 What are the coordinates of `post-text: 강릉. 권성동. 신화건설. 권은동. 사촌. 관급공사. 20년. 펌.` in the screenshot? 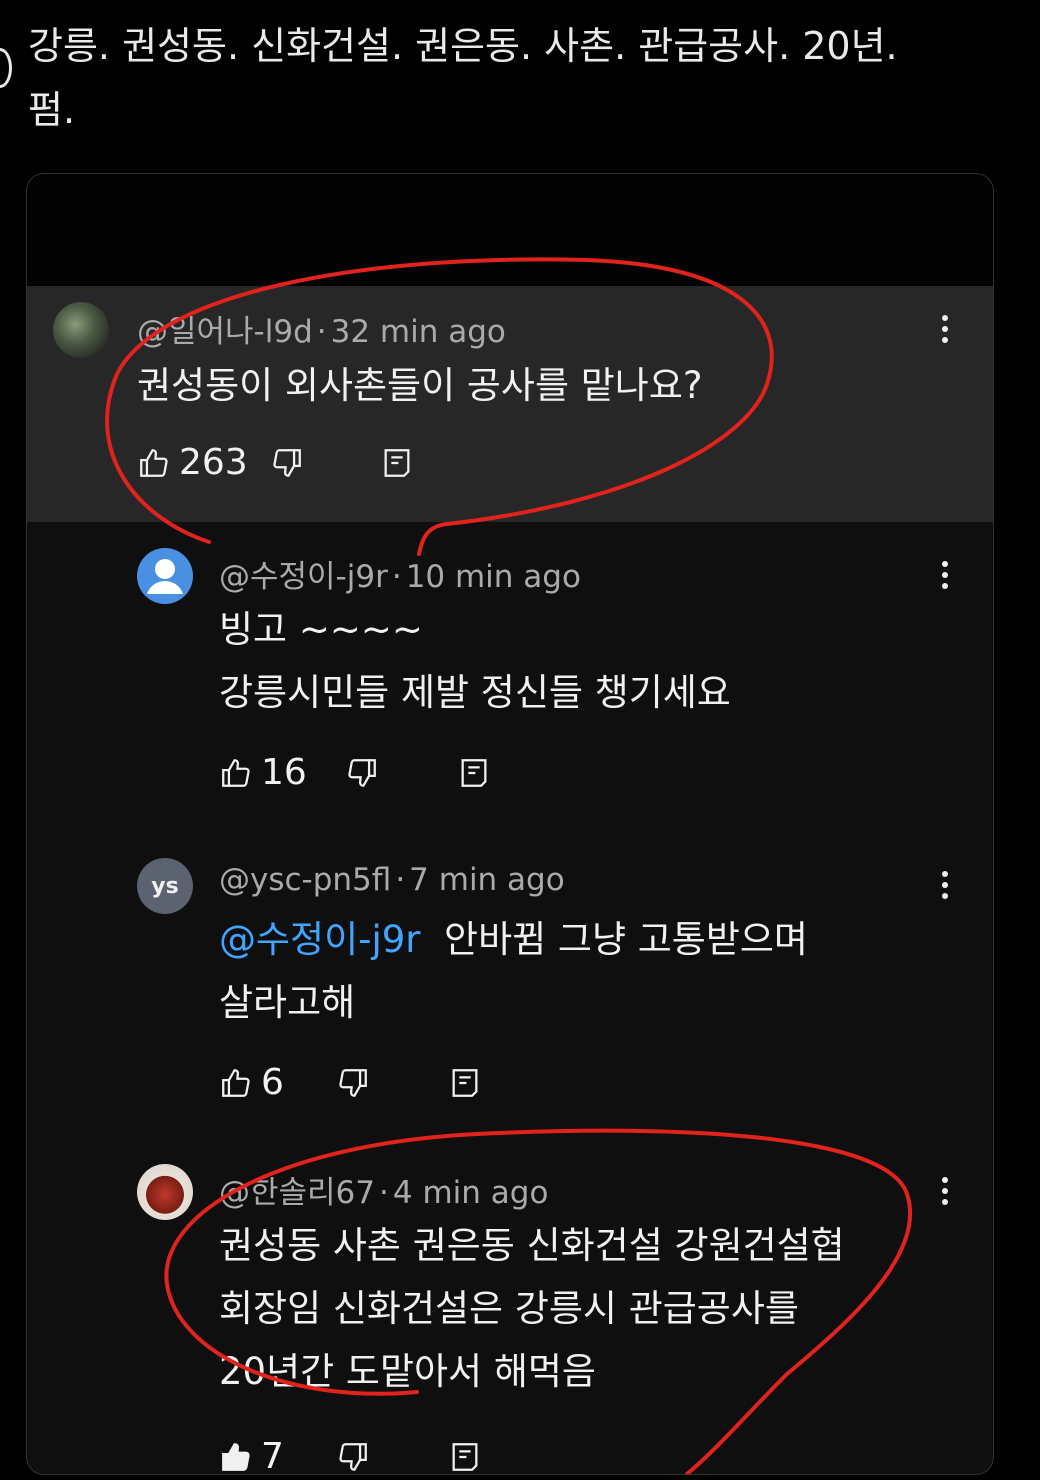 It's located at (523, 78).